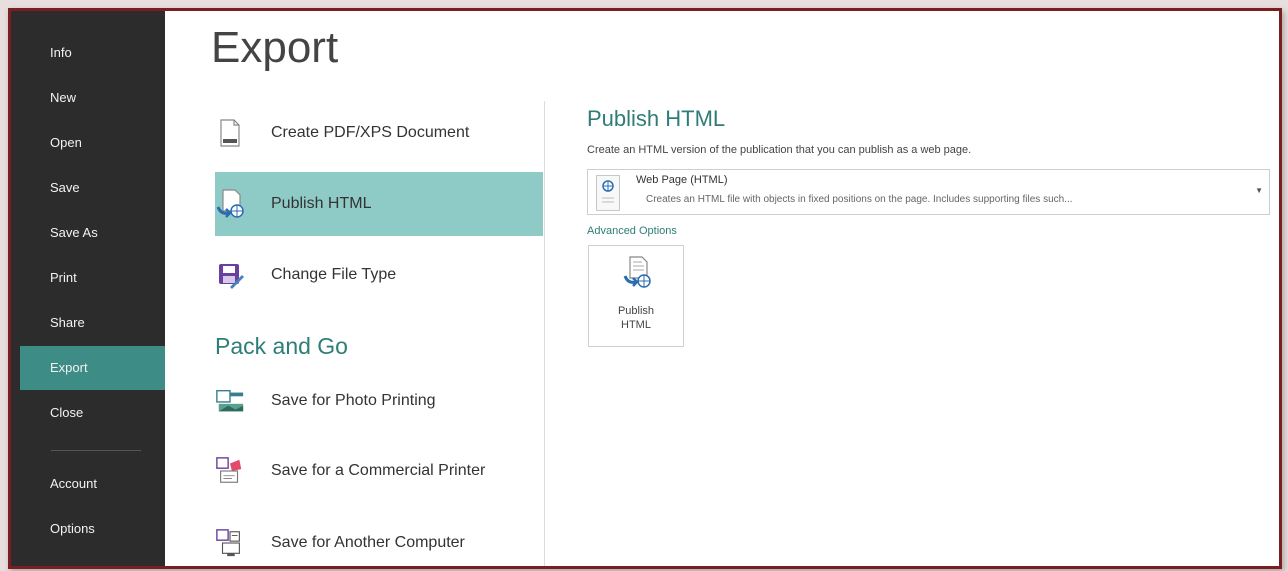 The width and height of the screenshot is (1288, 571). Describe the element at coordinates (636, 325) in the screenshot. I see `publish-button-line2: HTML` at that location.